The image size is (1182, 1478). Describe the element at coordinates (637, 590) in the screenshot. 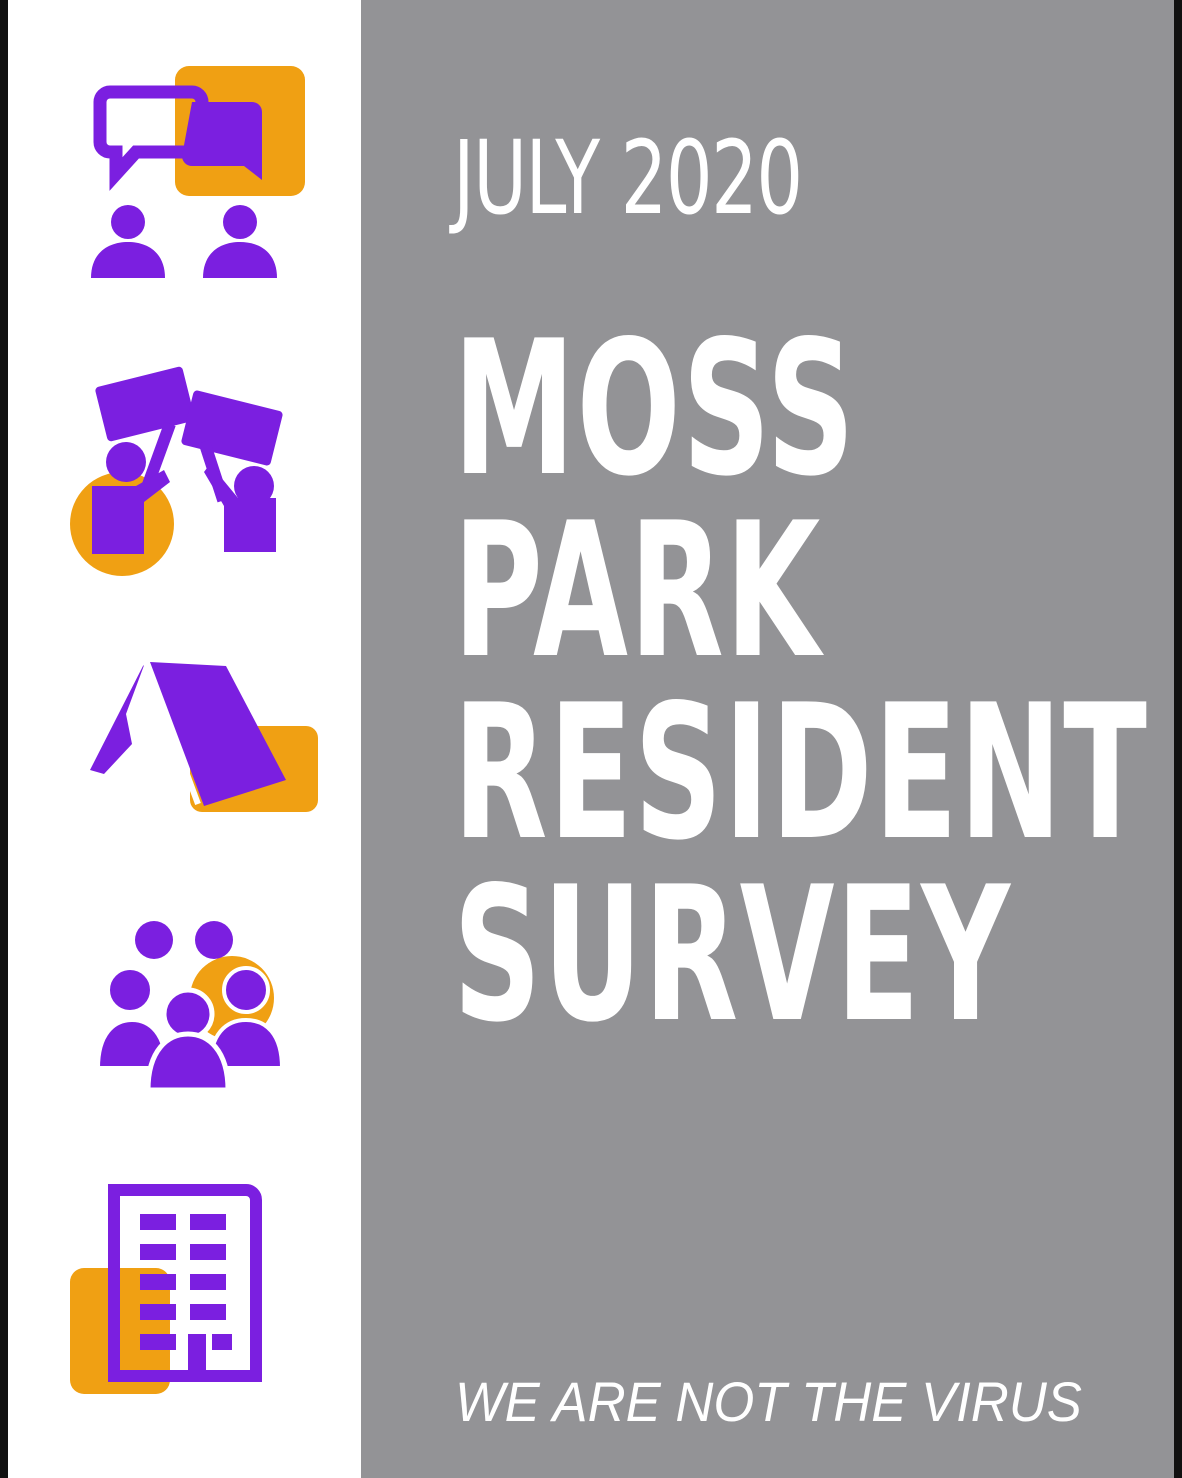

I see `title-line: PARK` at that location.